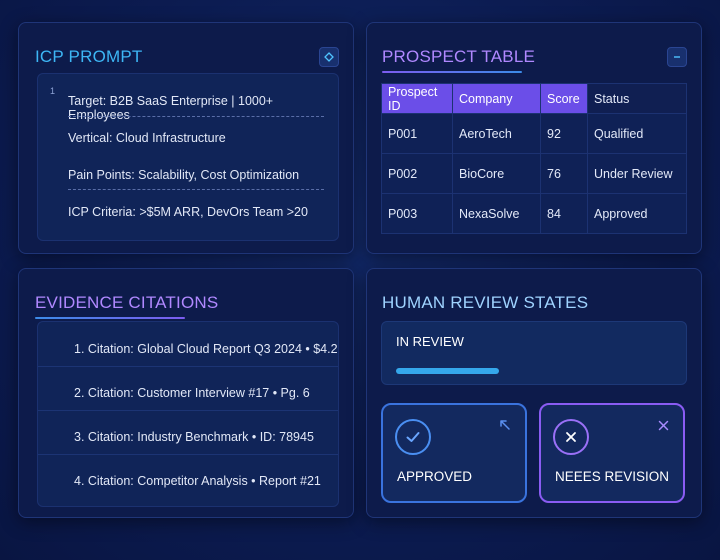  I want to click on table-row: P003 NexaSolve 84 Approved, so click(534, 213).